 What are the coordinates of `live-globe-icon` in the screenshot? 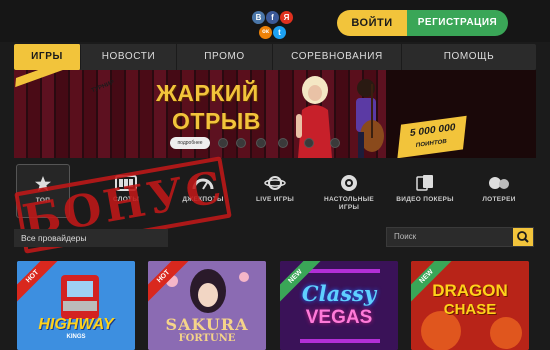 It's located at (275, 183).